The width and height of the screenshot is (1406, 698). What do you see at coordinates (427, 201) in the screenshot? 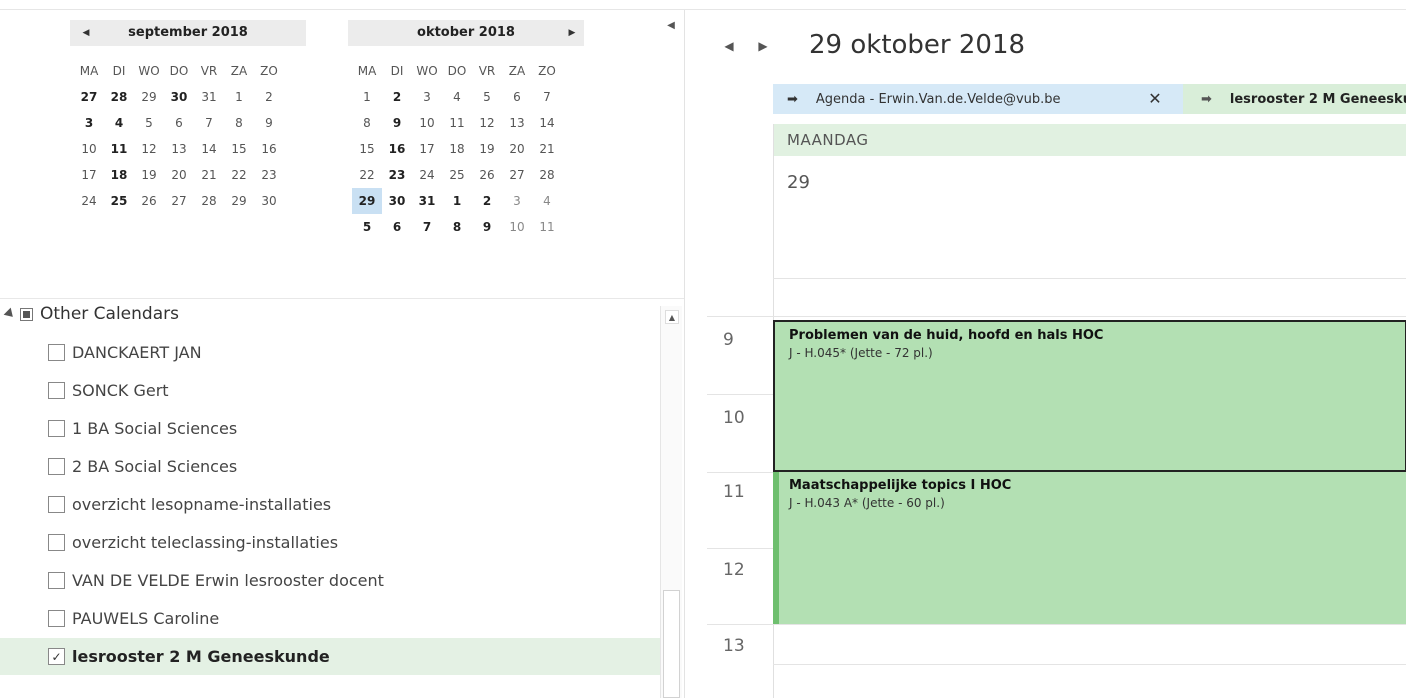
I see `day-cell: 31` at bounding box center [427, 201].